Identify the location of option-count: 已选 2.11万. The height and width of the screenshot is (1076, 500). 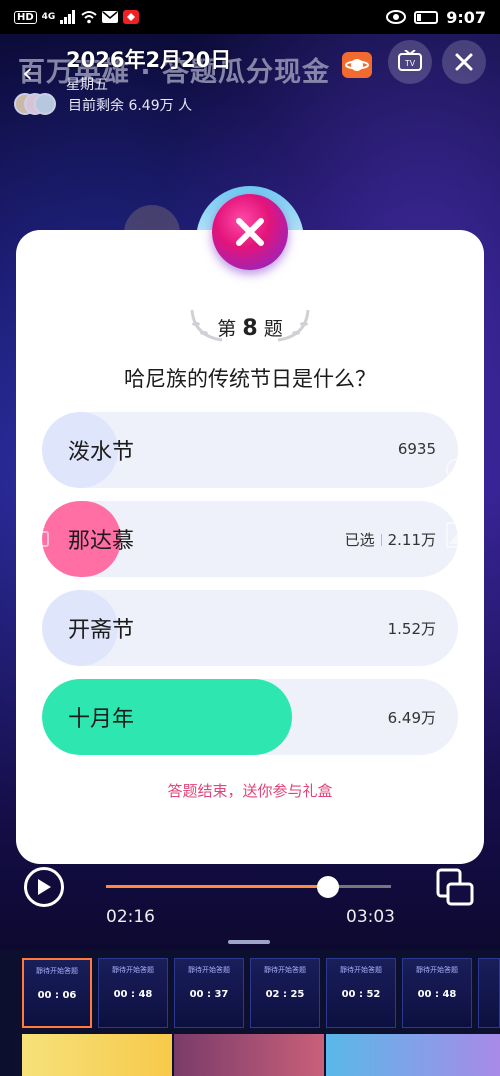
(390, 539).